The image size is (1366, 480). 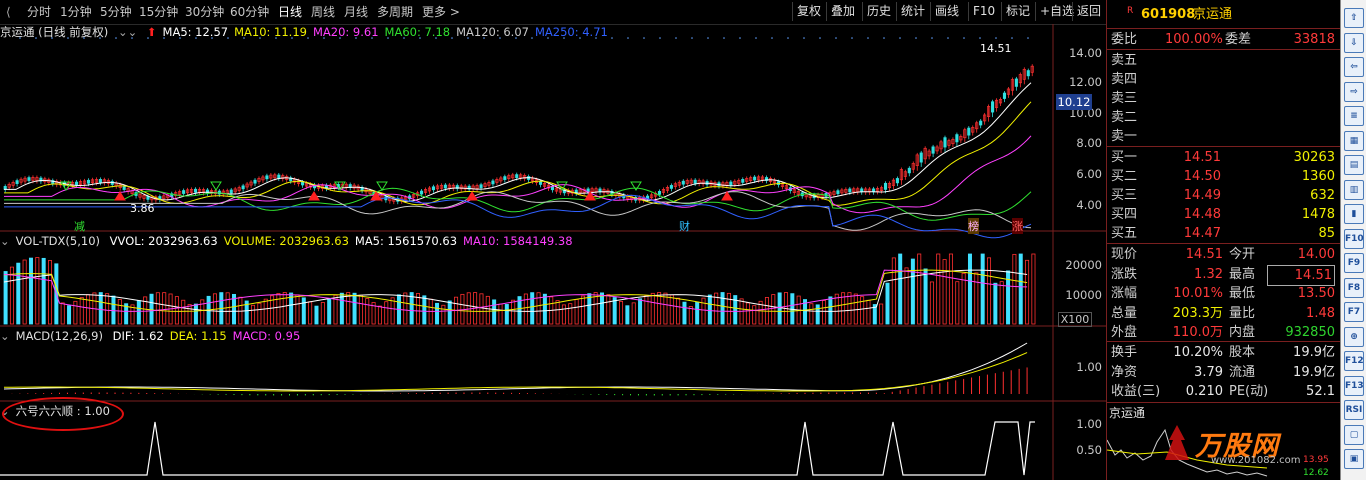 I want to click on period-tab-3: 15分钟, so click(x=158, y=12).